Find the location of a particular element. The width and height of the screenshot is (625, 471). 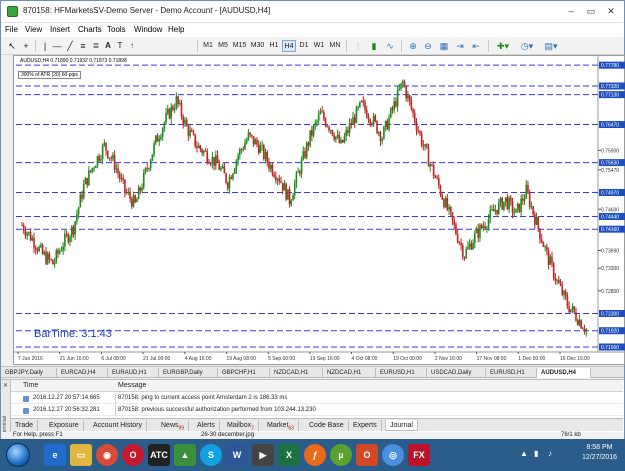

chart-tab-eurusd-2: EURUSD,H1 is located at coordinates (511, 373).